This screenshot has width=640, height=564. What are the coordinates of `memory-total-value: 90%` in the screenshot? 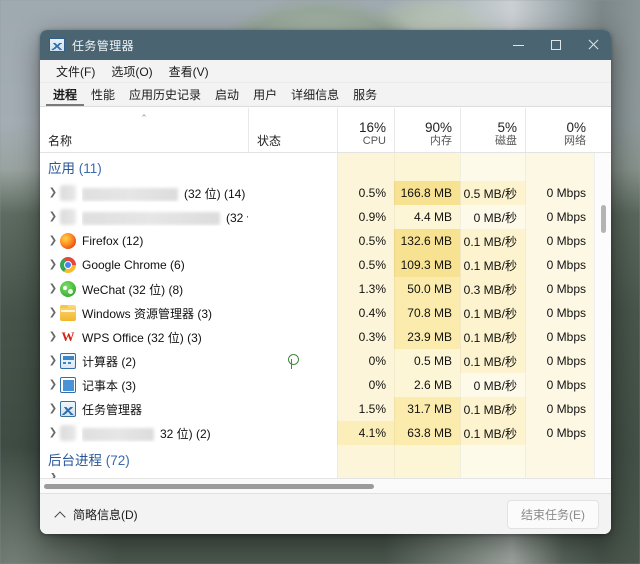 It's located at (438, 127).